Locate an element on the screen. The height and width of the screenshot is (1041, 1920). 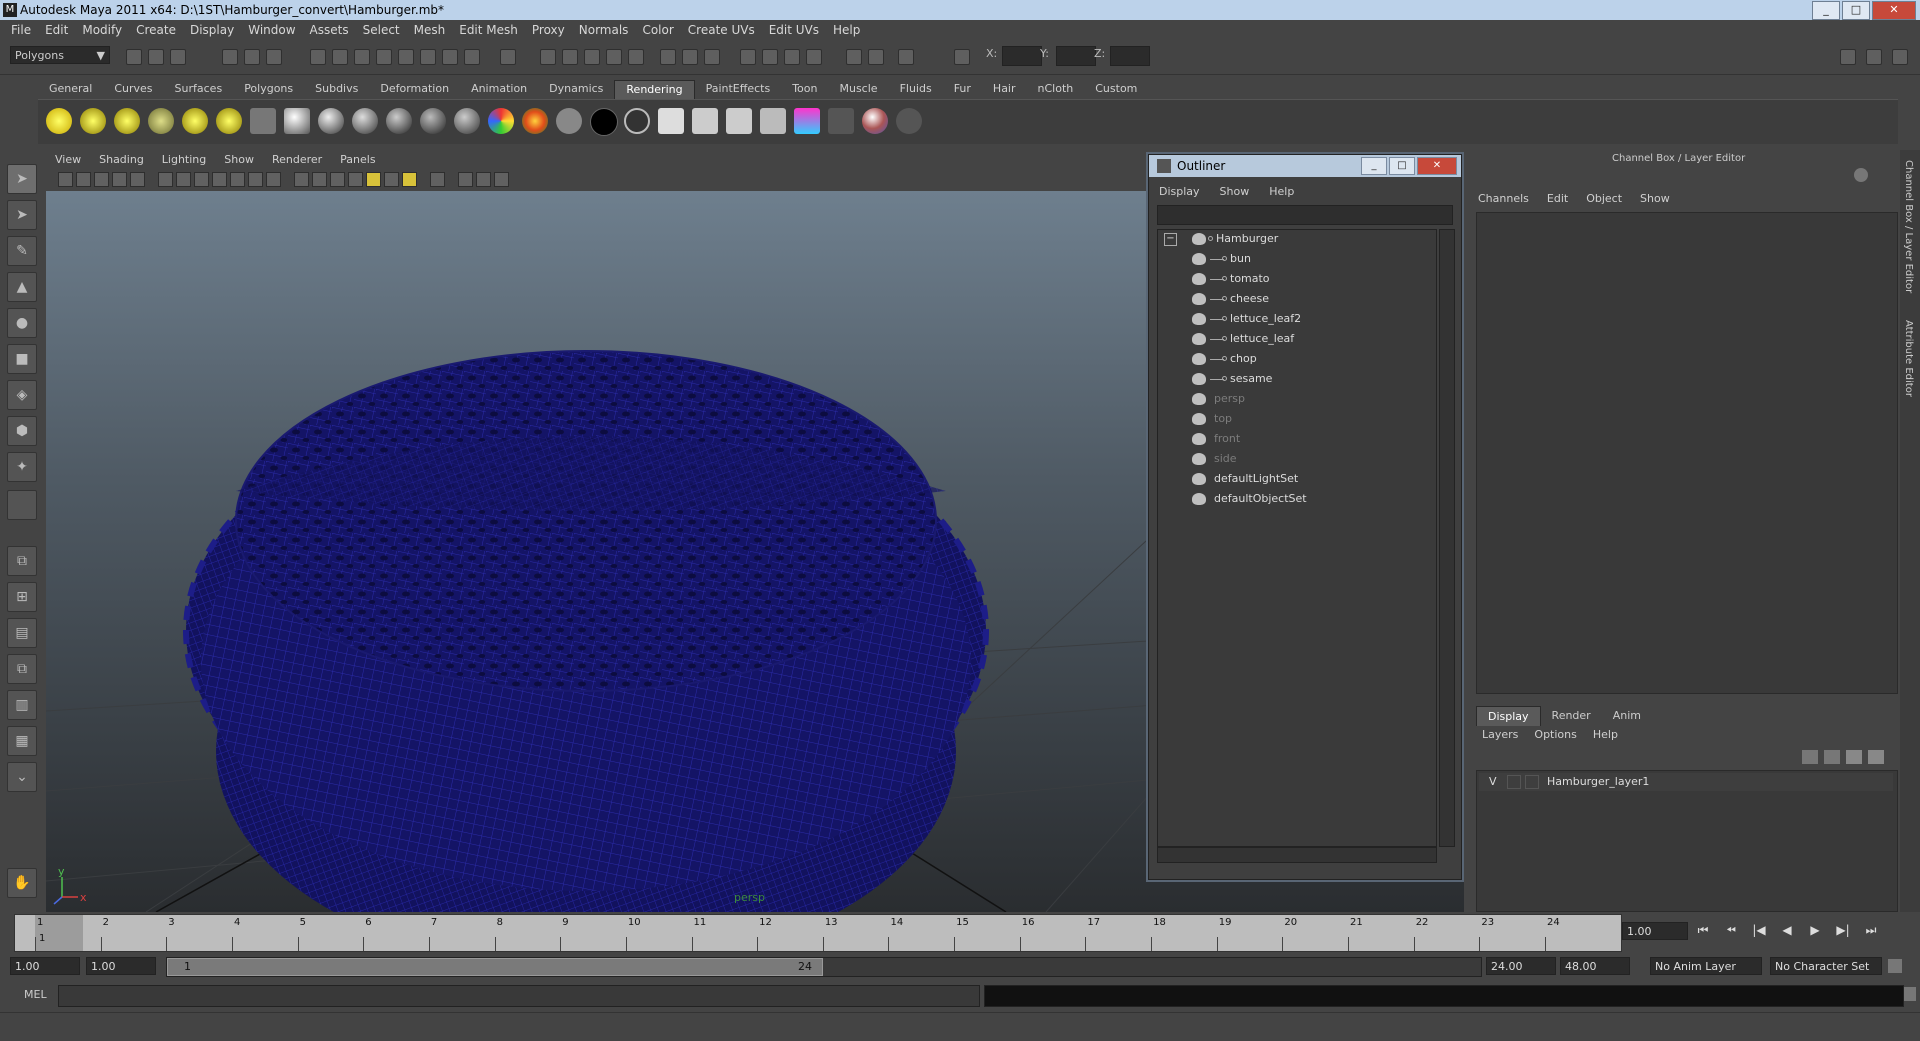
show-tool-settings-icon is located at coordinates (1874, 57).